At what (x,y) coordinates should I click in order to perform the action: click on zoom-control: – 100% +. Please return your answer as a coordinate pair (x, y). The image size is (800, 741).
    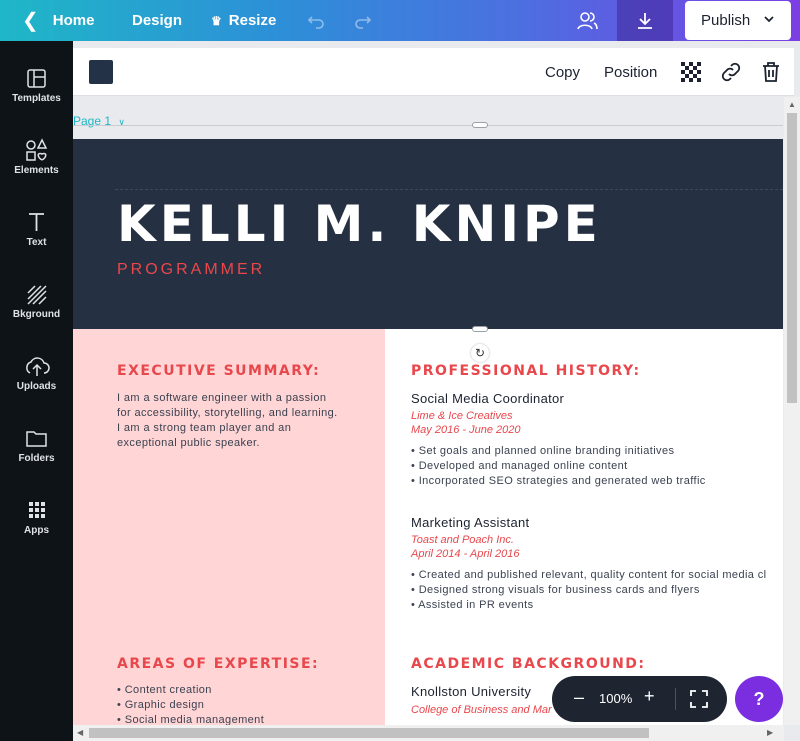
    Looking at the image, I should click on (639, 699).